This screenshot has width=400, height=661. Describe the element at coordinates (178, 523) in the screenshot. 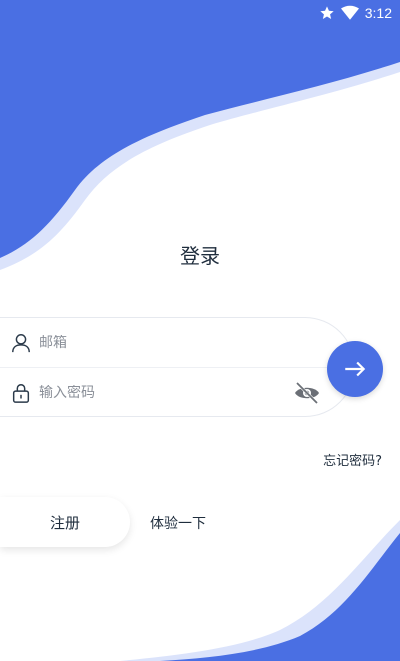

I see `try-it-link: 体验一下` at that location.